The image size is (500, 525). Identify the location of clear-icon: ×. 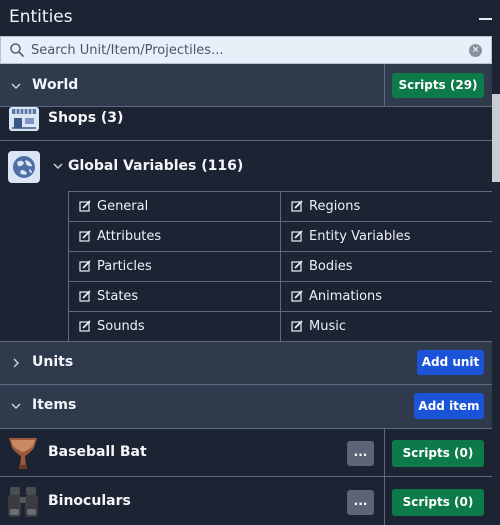
(475, 50).